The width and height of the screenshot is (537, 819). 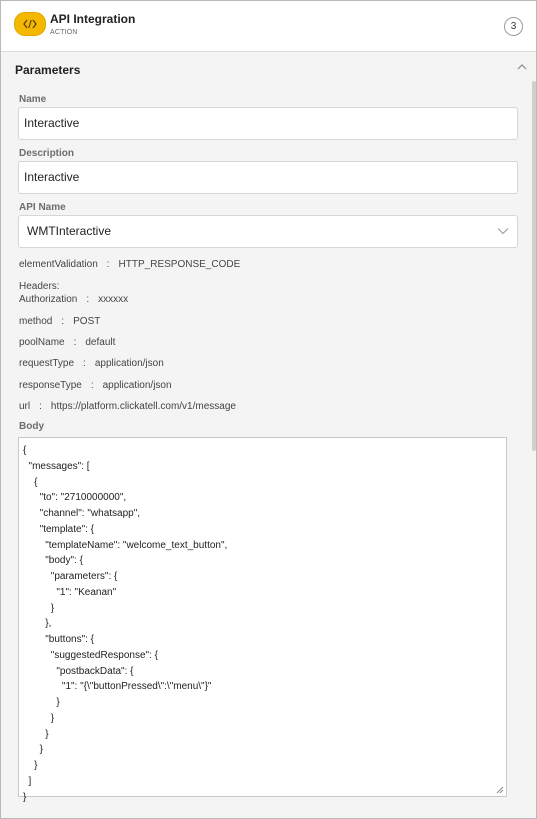 I want to click on resize-handle-icon, so click(x=499, y=789).